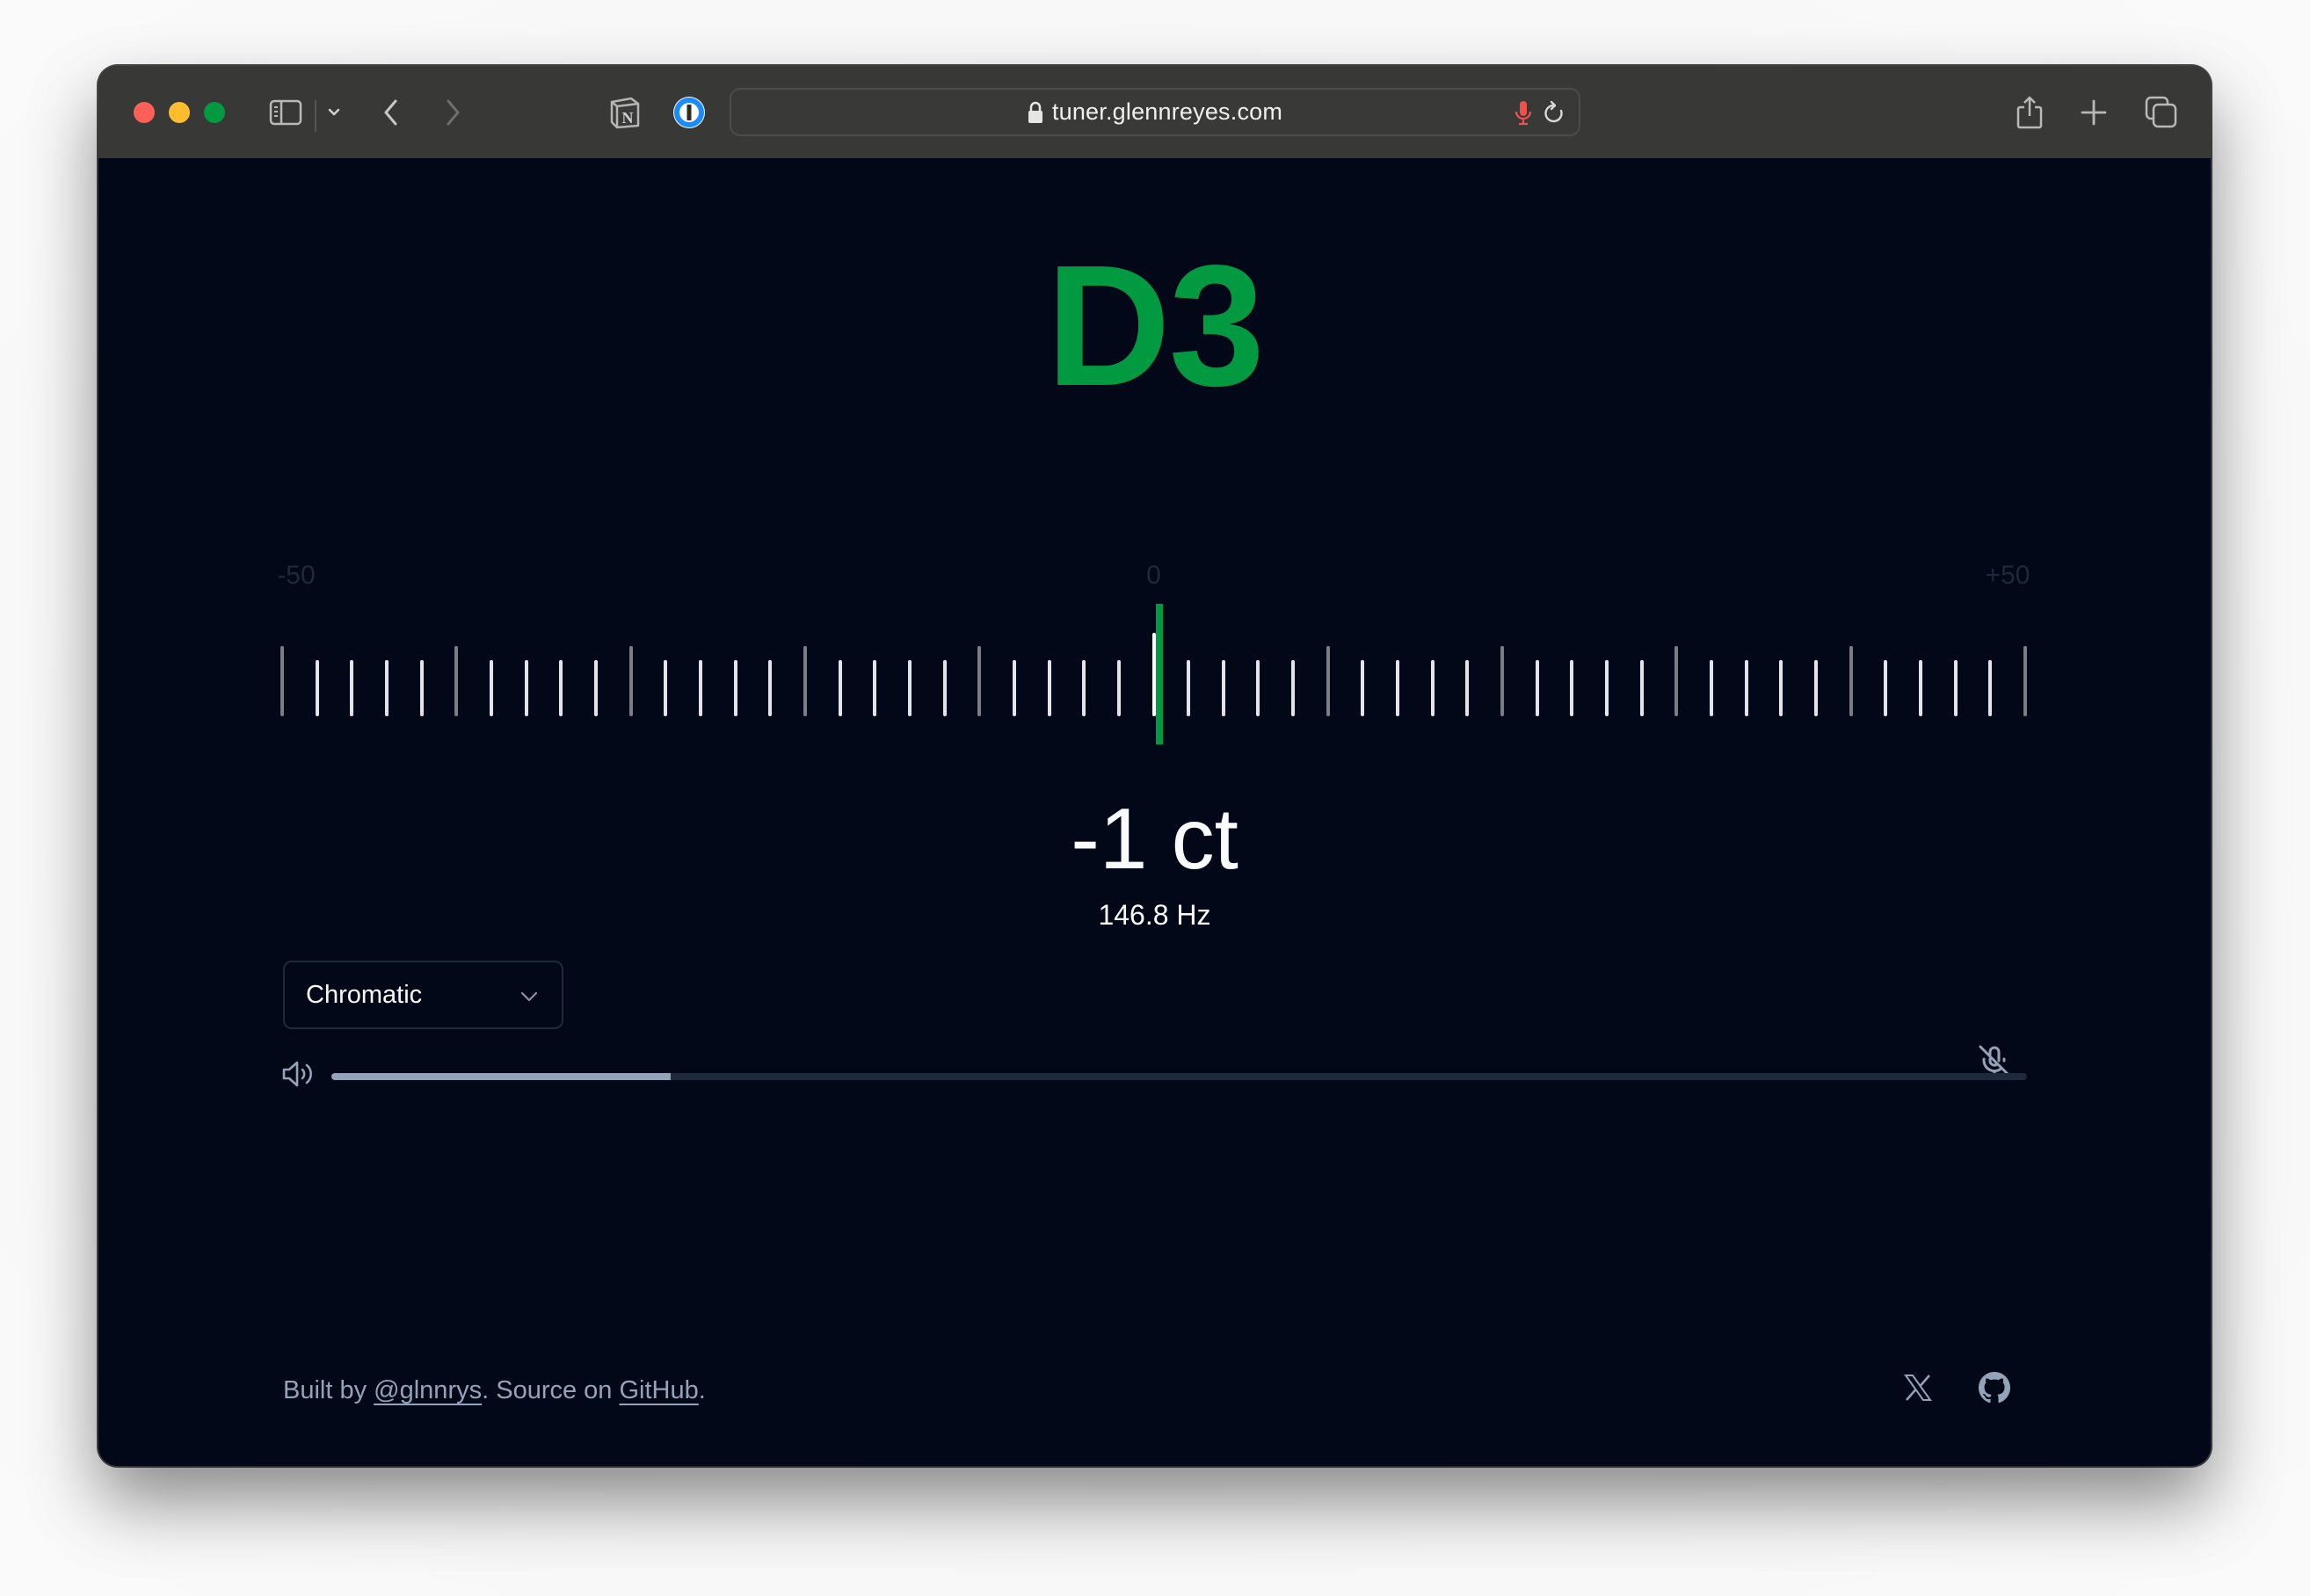 This screenshot has height=1596, width=2310. I want to click on toolbar-divider, so click(315, 116).